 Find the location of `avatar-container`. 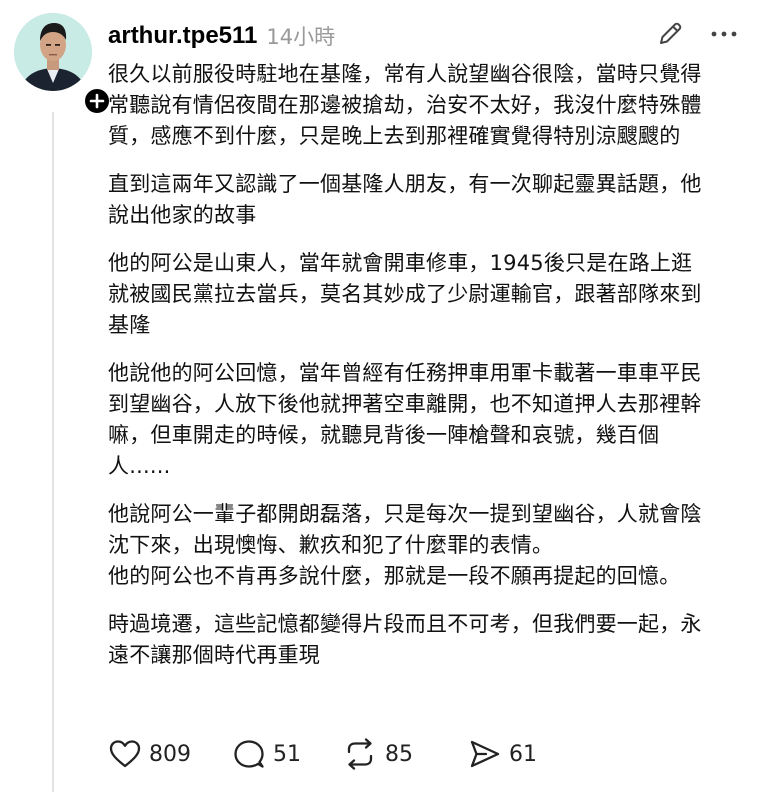

avatar-container is located at coordinates (63, 64).